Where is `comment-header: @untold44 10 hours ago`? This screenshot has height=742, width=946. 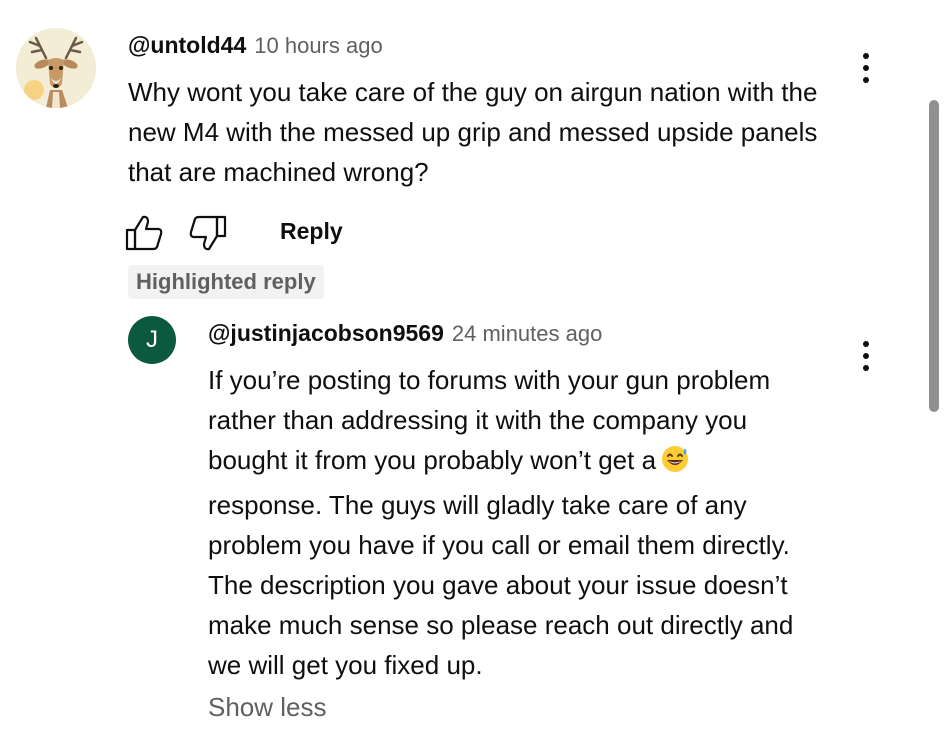 comment-header: @untold44 10 hours ago is located at coordinates (255, 45).